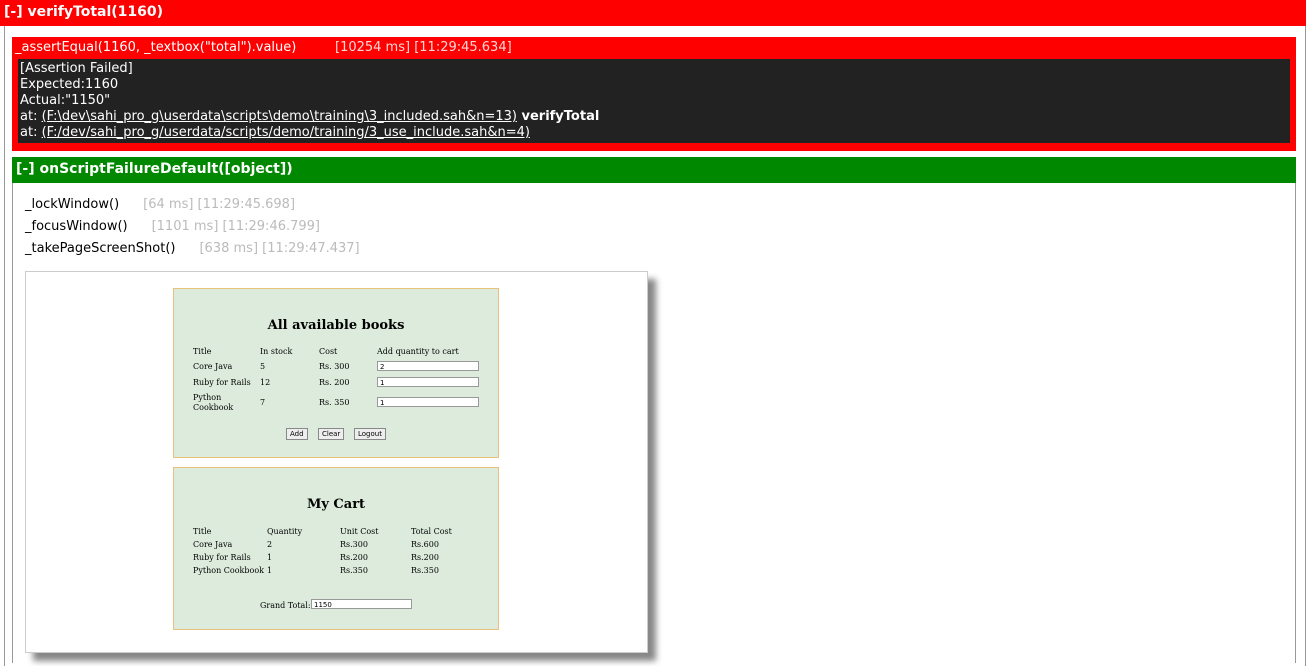 The image size is (1306, 666). What do you see at coordinates (270, 544) in the screenshot?
I see `cart-item-qty: 2` at bounding box center [270, 544].